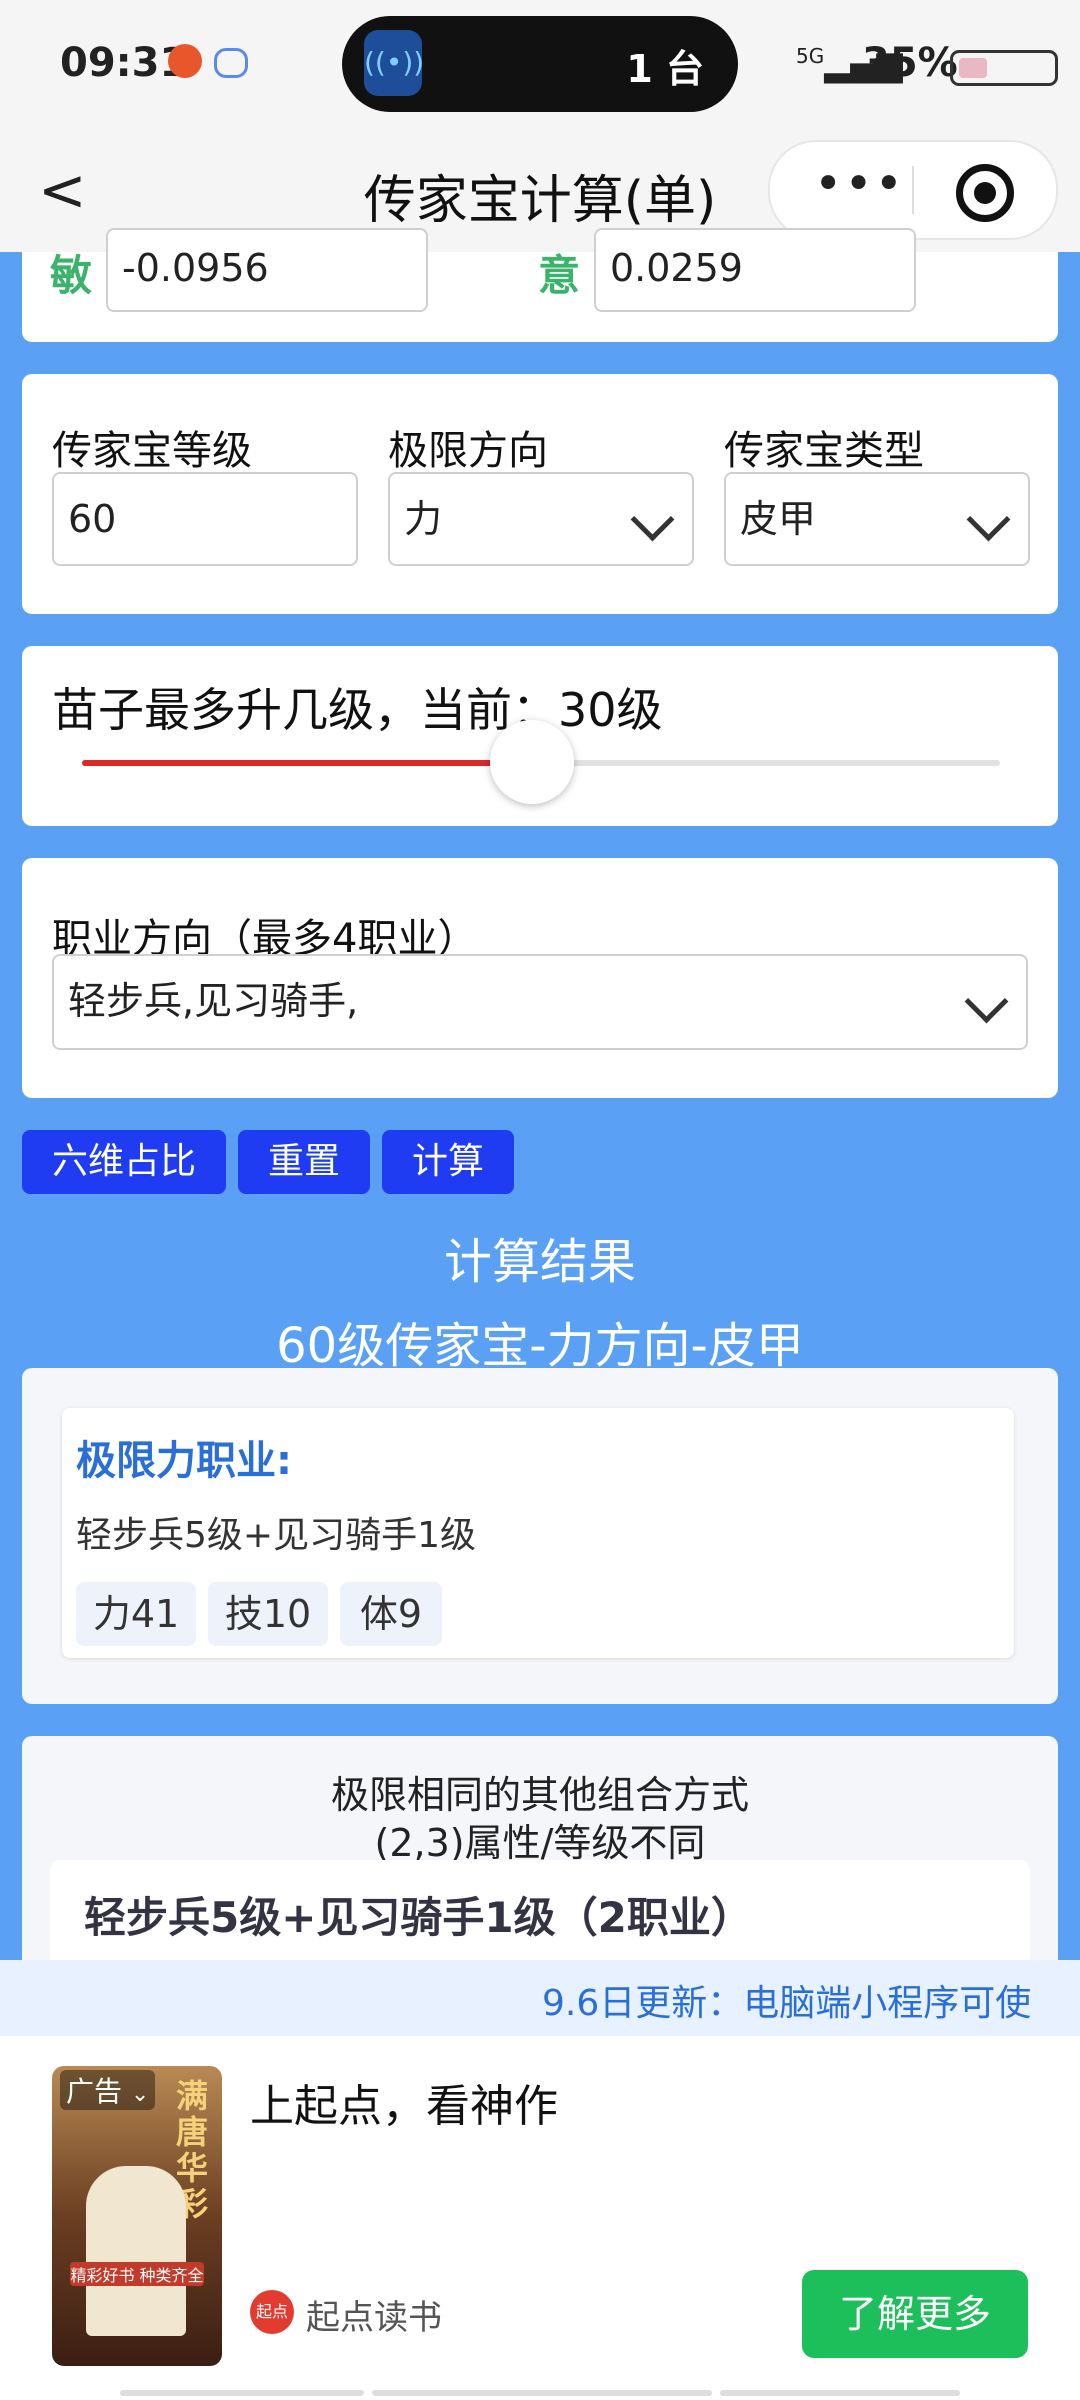  Describe the element at coordinates (137, 2274) in the screenshot. I see `poster-subtitle: 精彩好书 种类齐全` at that location.